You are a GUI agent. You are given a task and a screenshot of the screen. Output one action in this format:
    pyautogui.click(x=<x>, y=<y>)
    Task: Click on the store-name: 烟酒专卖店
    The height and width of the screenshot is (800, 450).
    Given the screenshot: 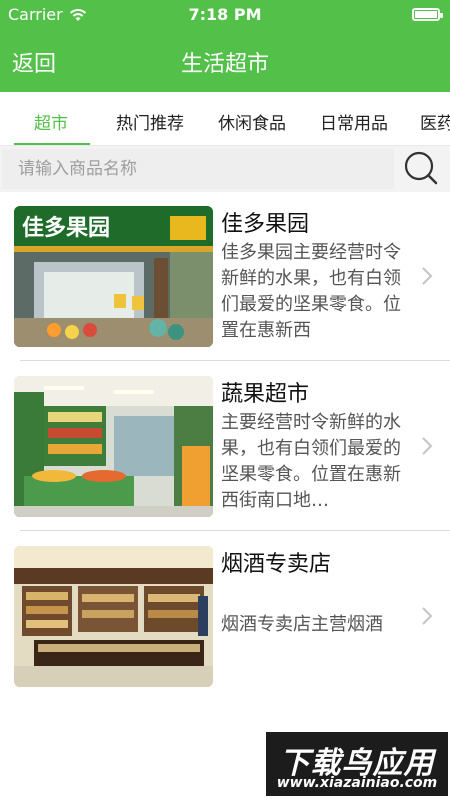 What is the action you would take?
    pyautogui.click(x=276, y=564)
    